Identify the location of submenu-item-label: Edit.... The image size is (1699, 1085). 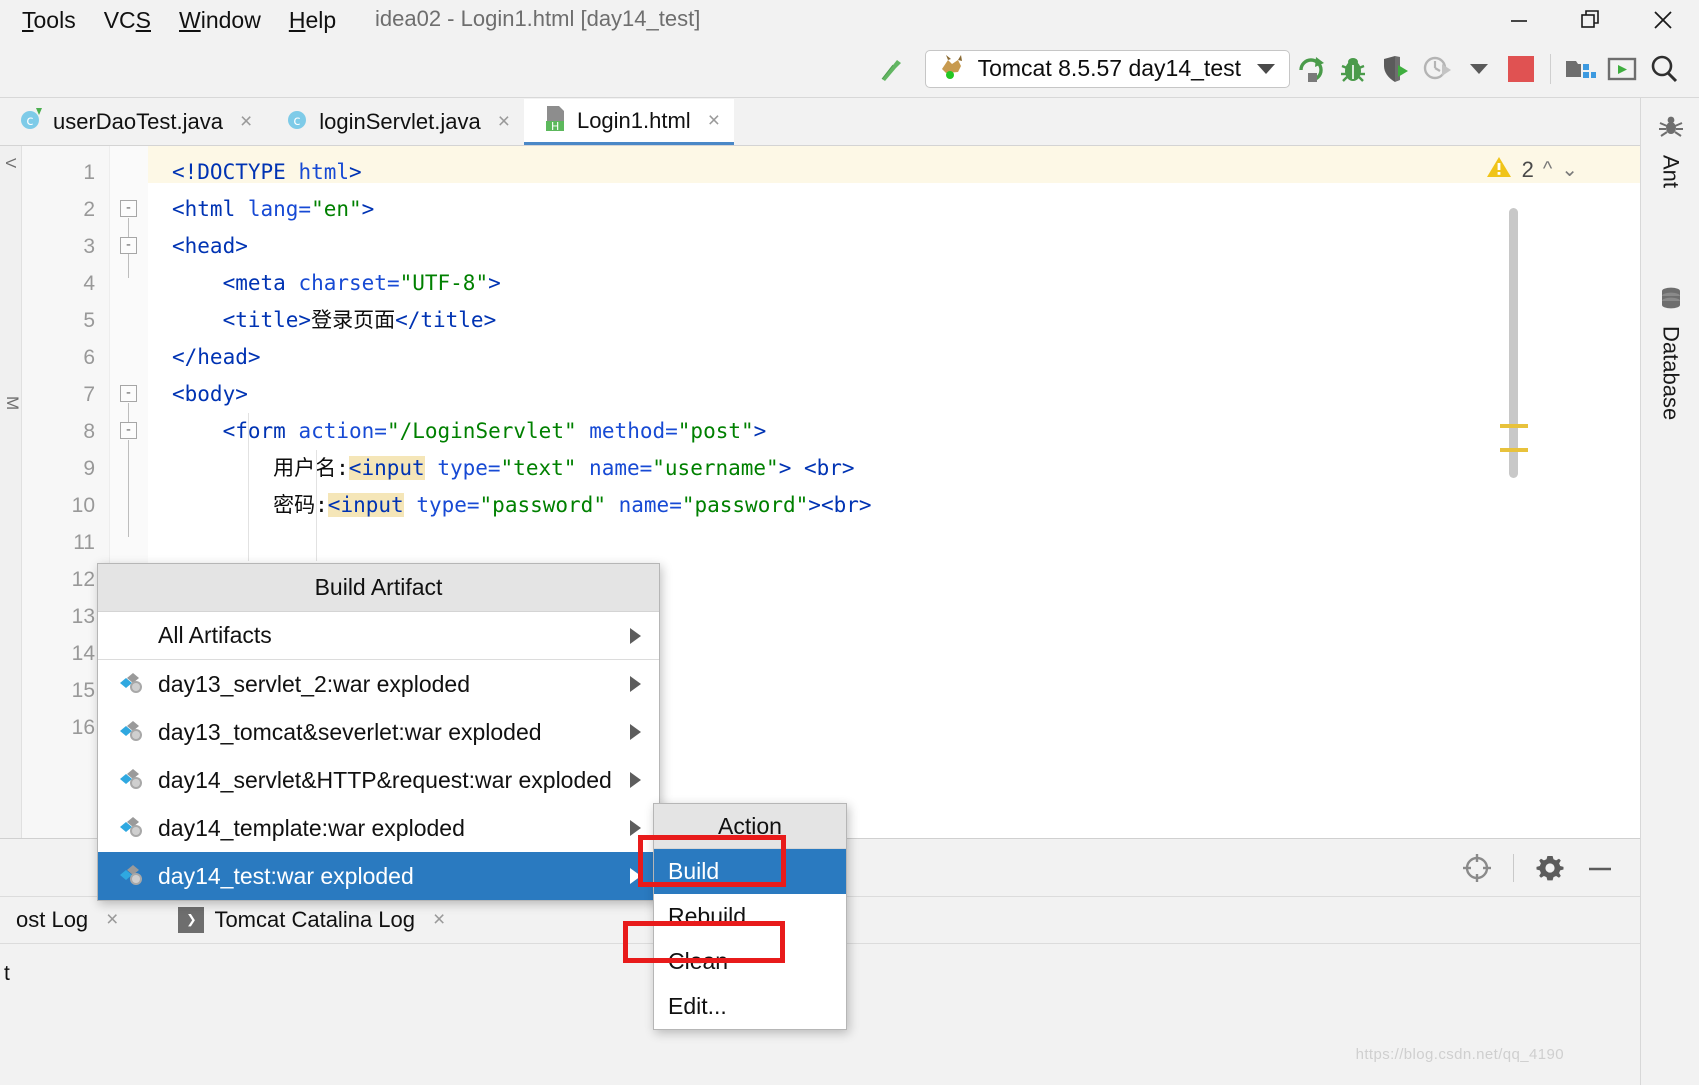
(697, 1006).